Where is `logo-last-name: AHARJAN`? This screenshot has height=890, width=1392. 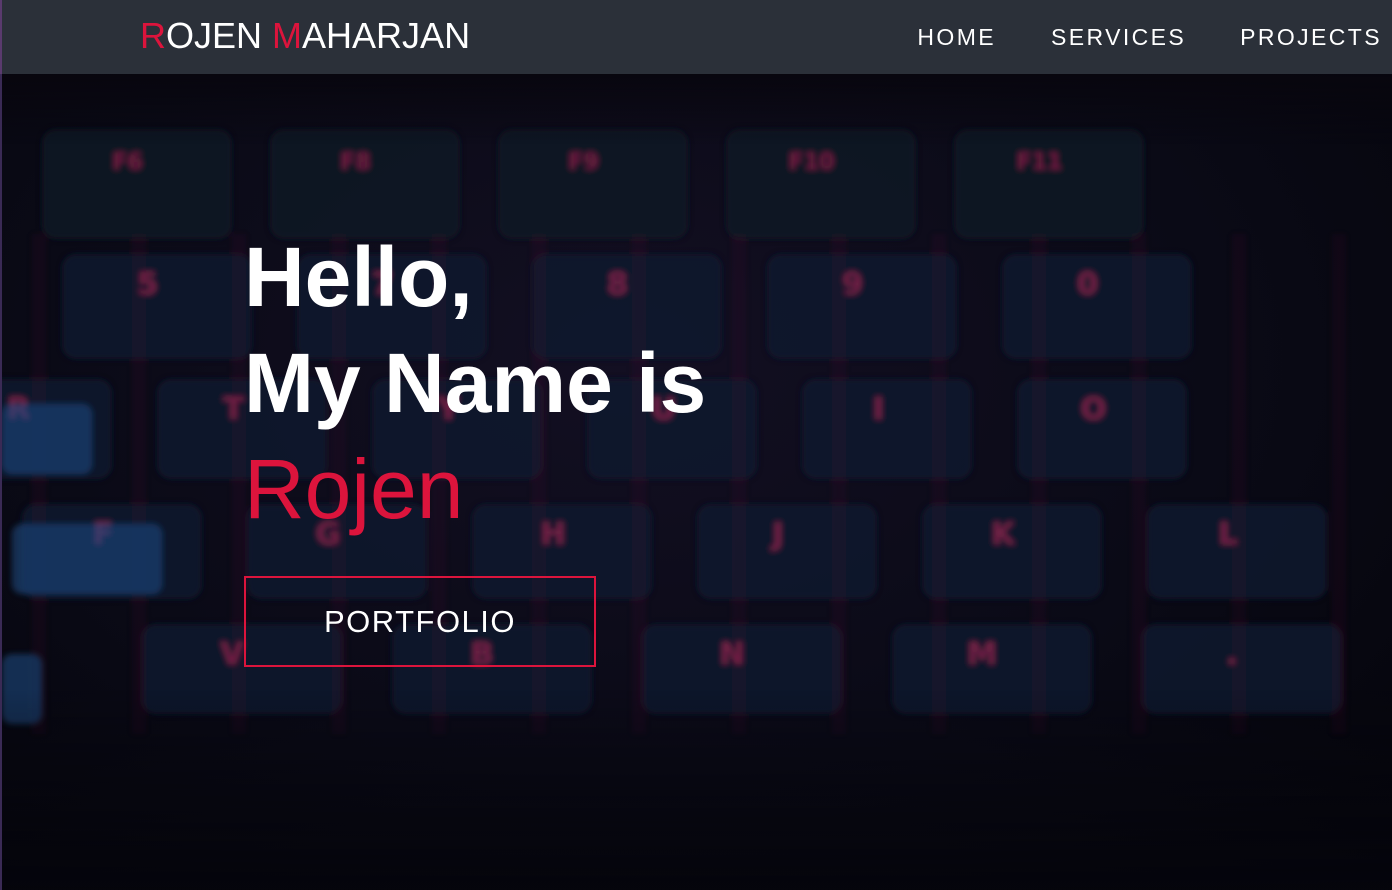
logo-last-name: AHARJAN is located at coordinates (386, 35).